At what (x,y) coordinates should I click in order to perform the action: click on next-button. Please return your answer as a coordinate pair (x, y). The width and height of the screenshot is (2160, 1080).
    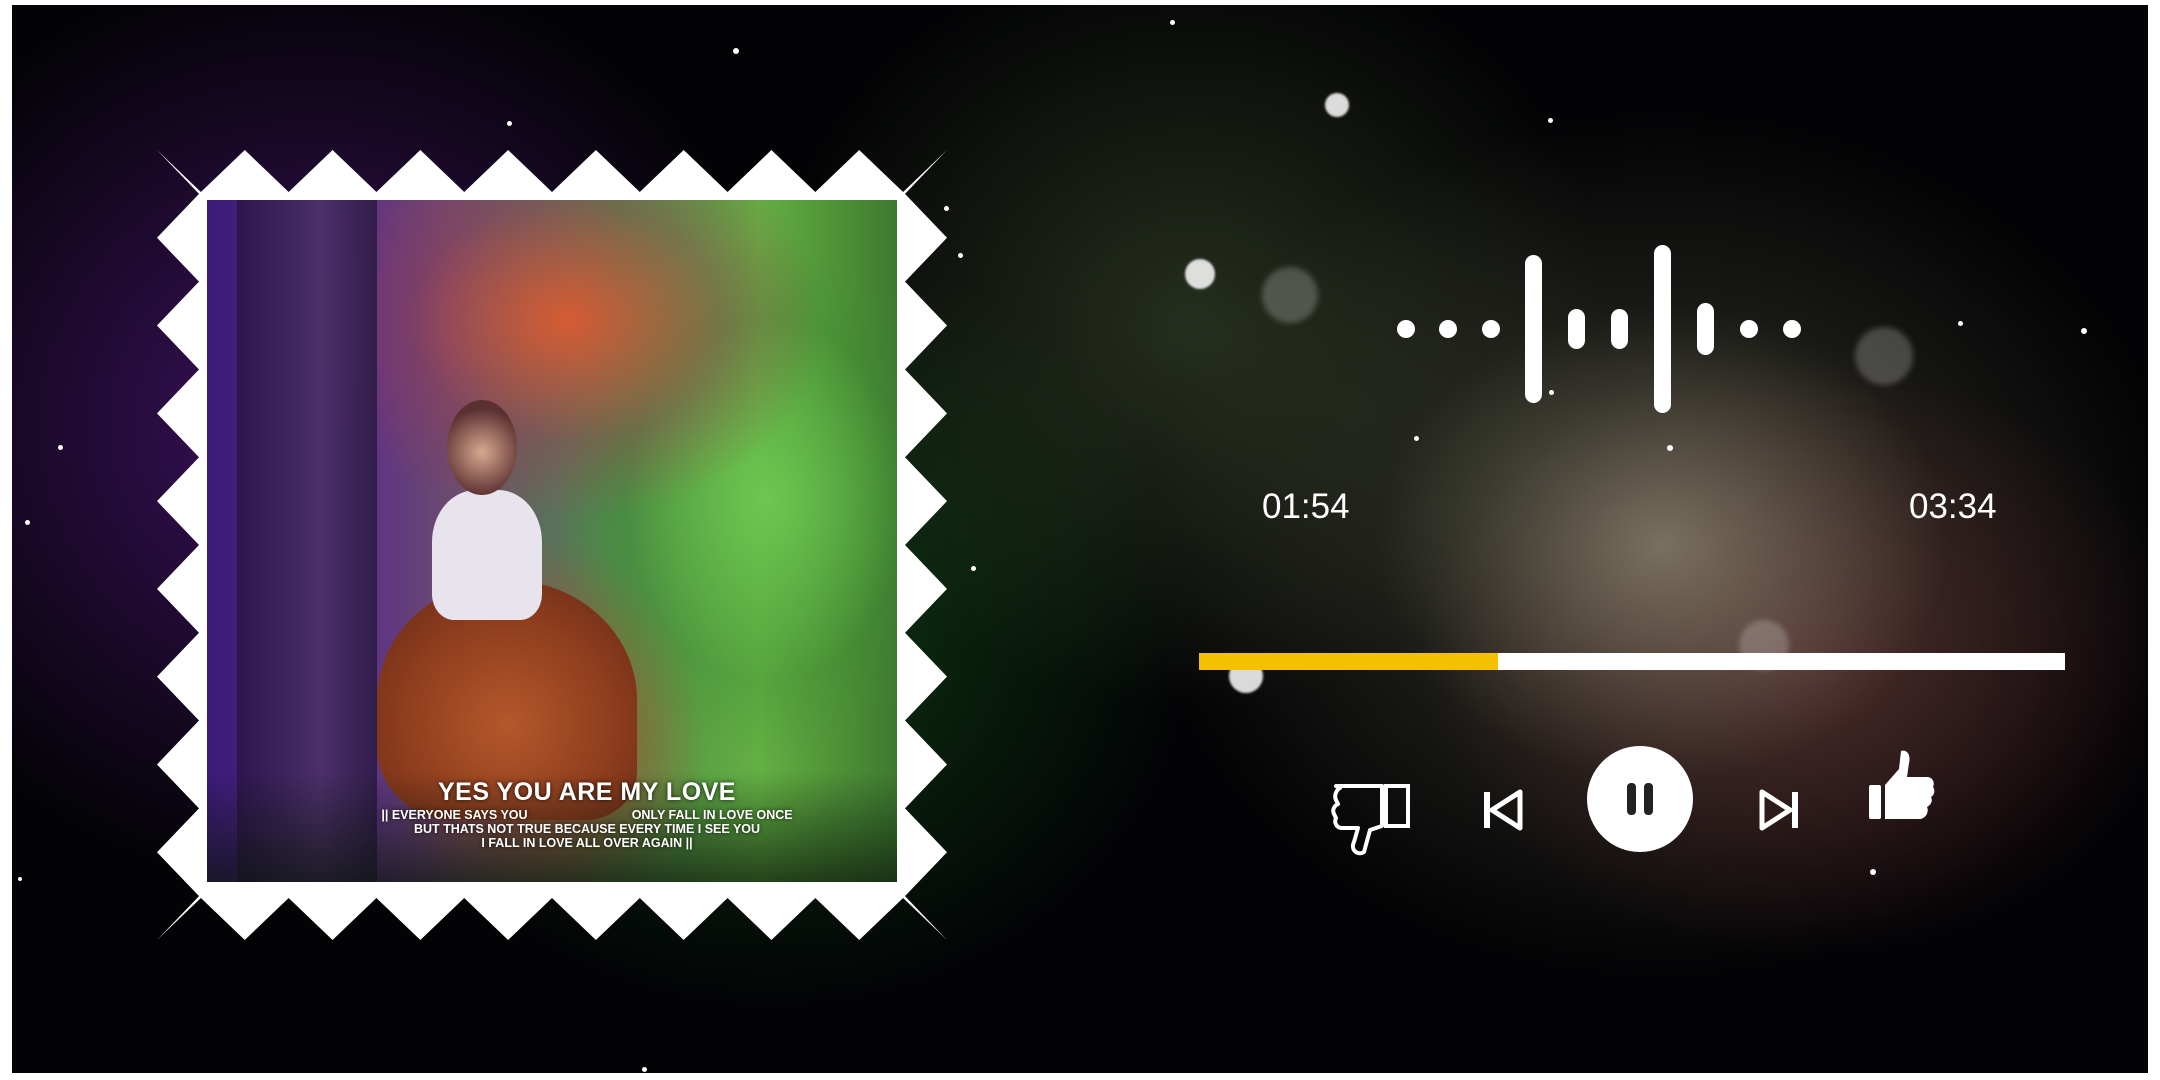
    Looking at the image, I should click on (1780, 810).